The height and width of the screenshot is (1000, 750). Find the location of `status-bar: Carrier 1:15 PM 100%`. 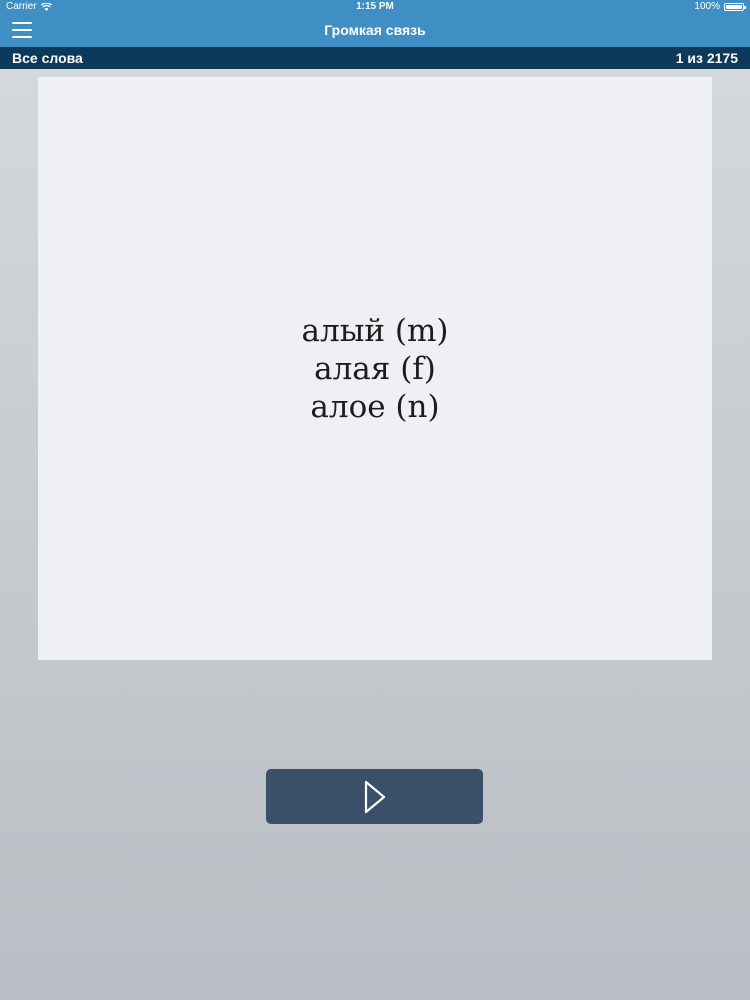

status-bar: Carrier 1:15 PM 100% is located at coordinates (375, 7).